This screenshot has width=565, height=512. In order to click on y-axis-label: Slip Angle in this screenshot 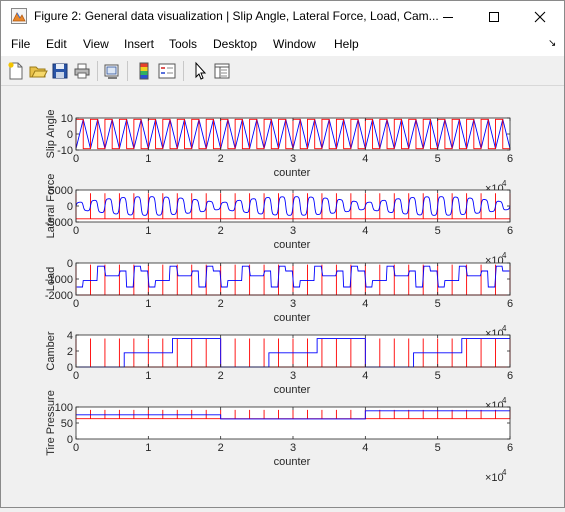, I will do `click(51, 134)`.